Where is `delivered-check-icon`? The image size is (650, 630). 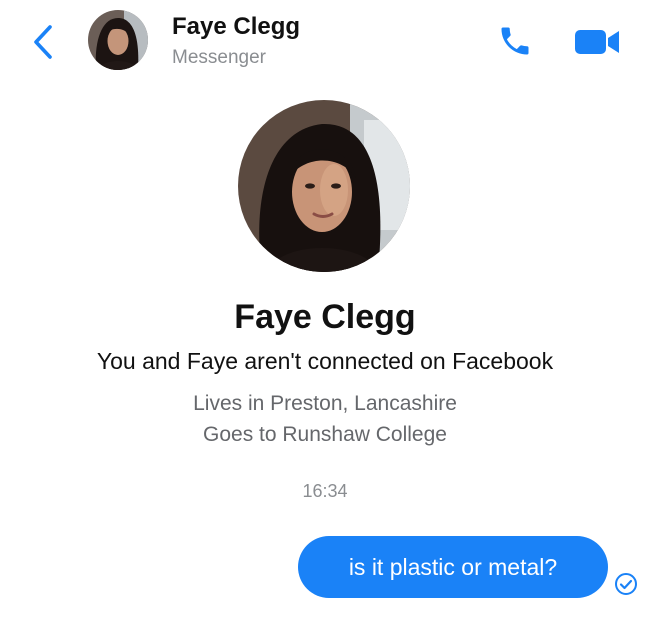
delivered-check-icon is located at coordinates (626, 584).